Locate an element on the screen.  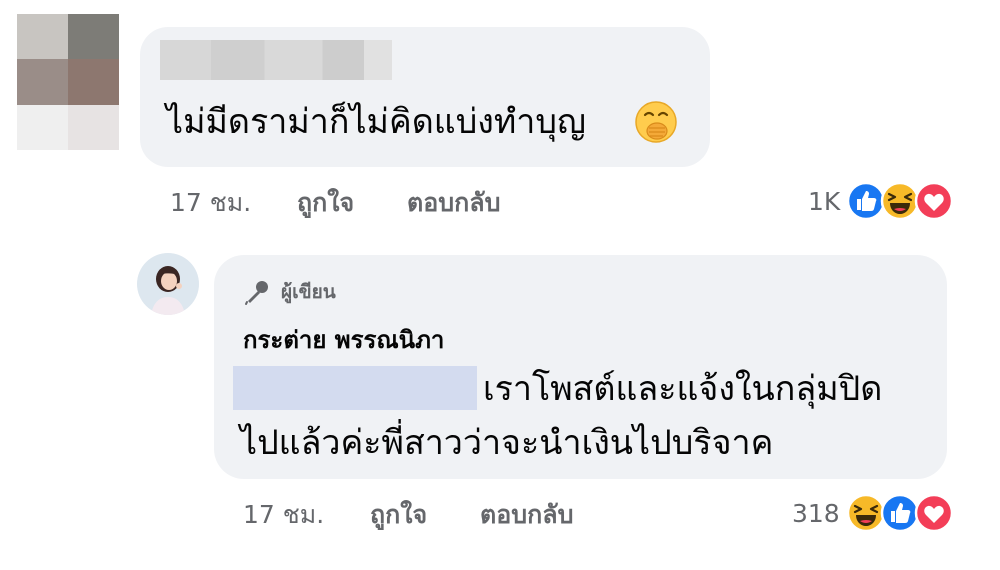
reply-reply-link: ตอบกลับ is located at coordinates (526, 515).